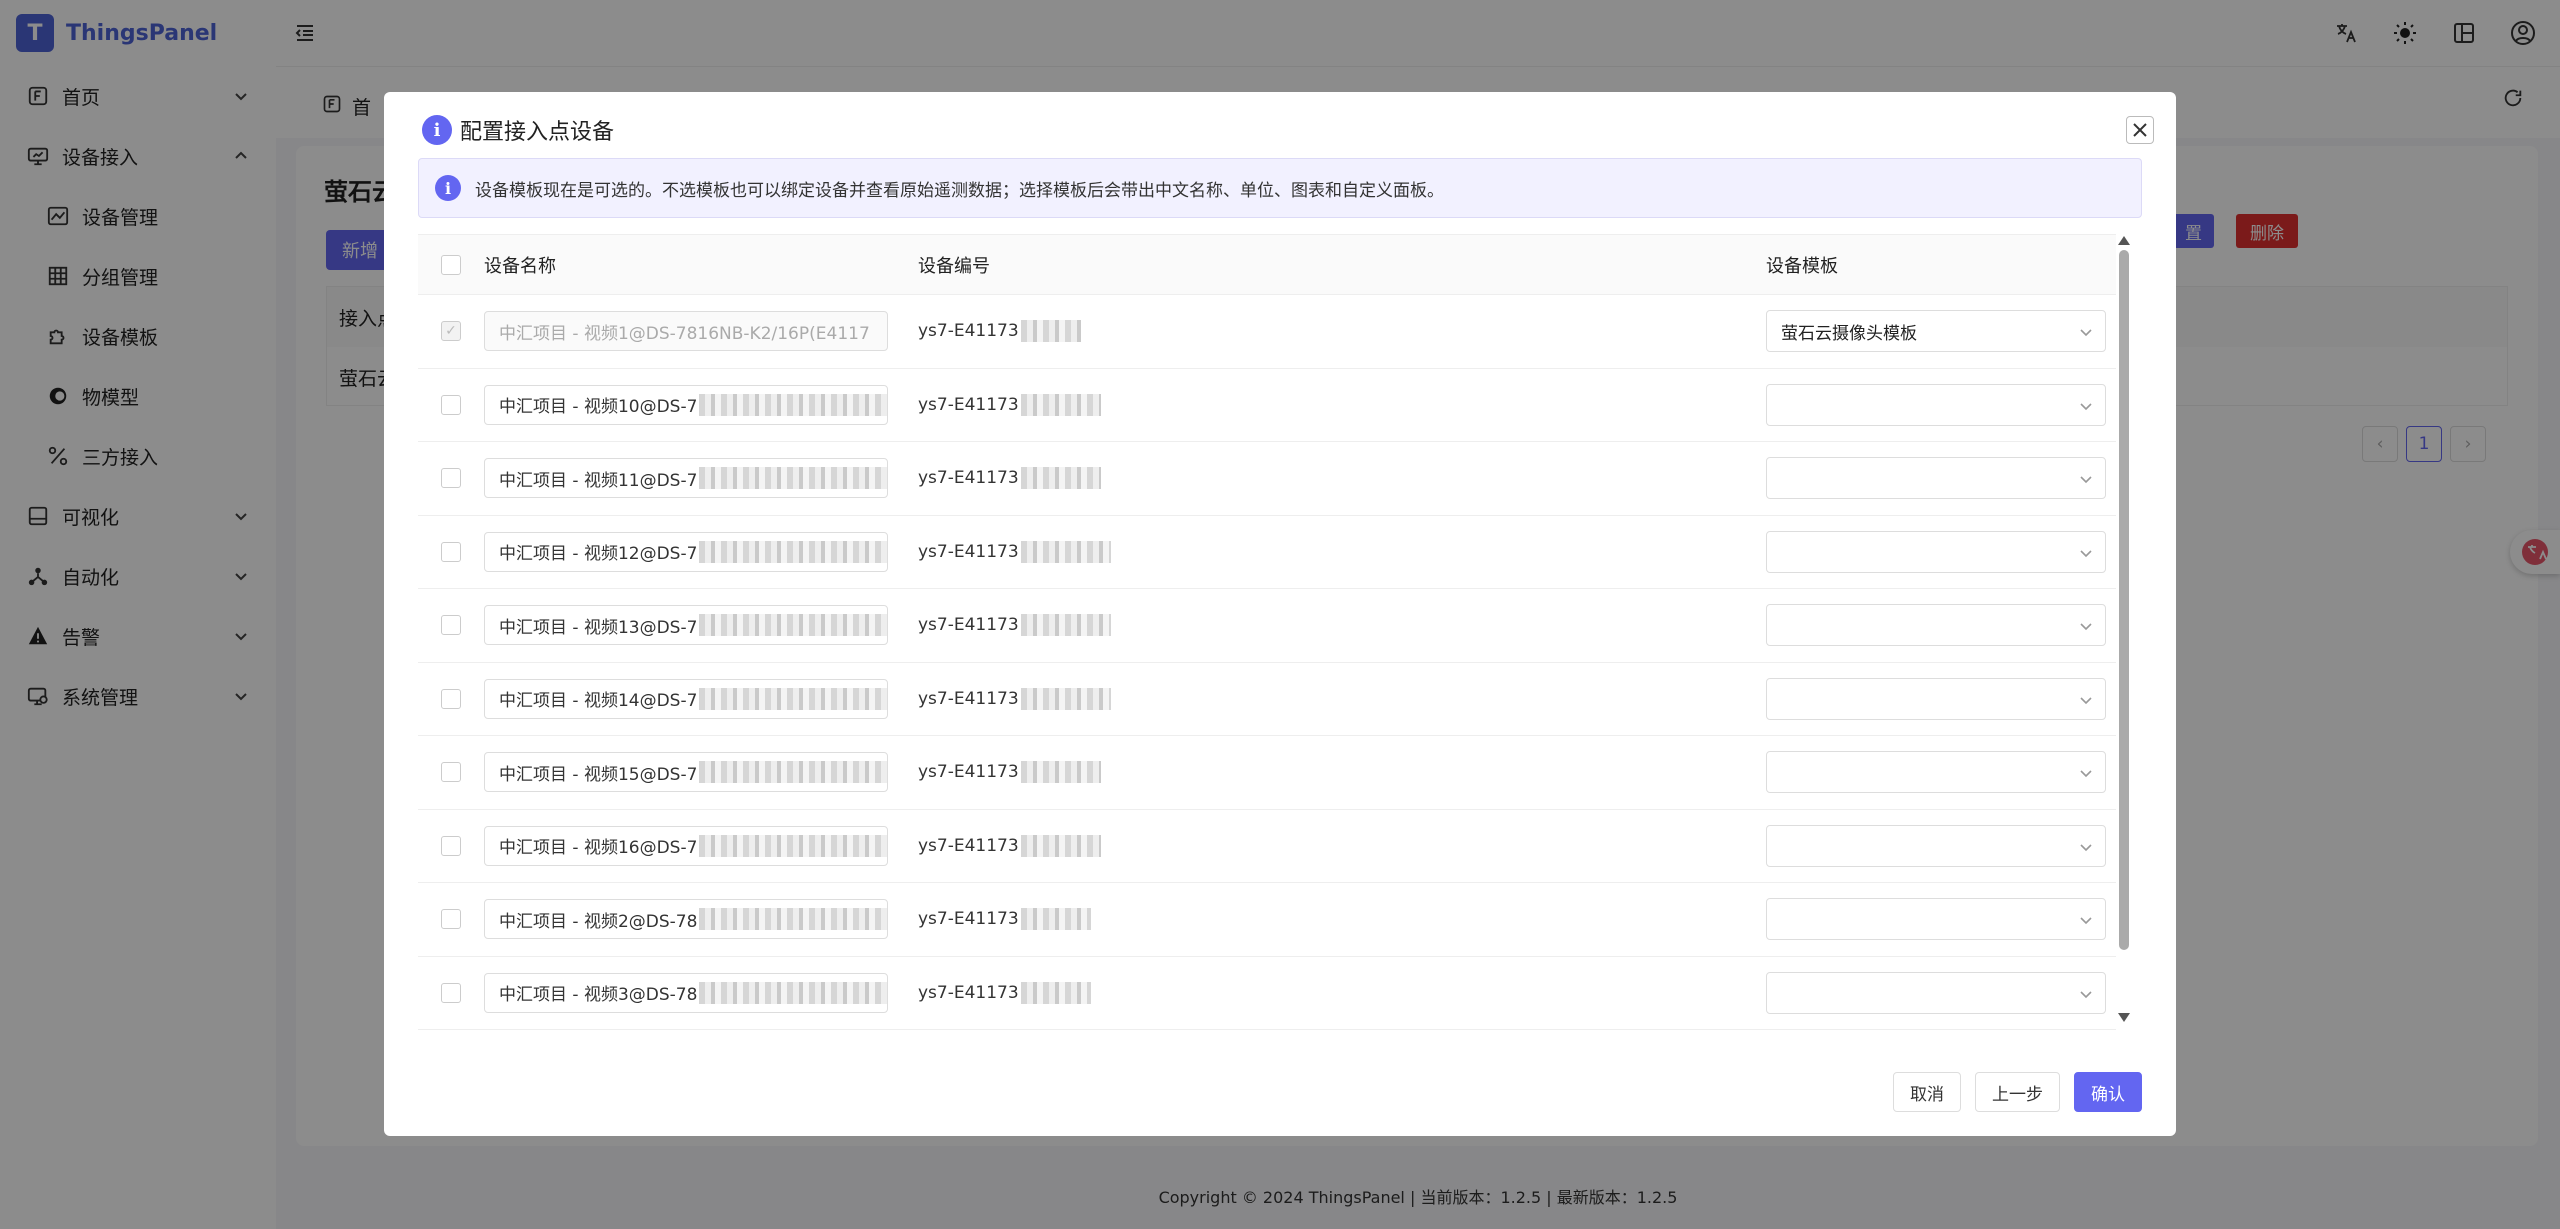  What do you see at coordinates (686, 404) in the screenshot?
I see `device-name-input: 中汇项目 - 视频10@DS-7` at bounding box center [686, 404].